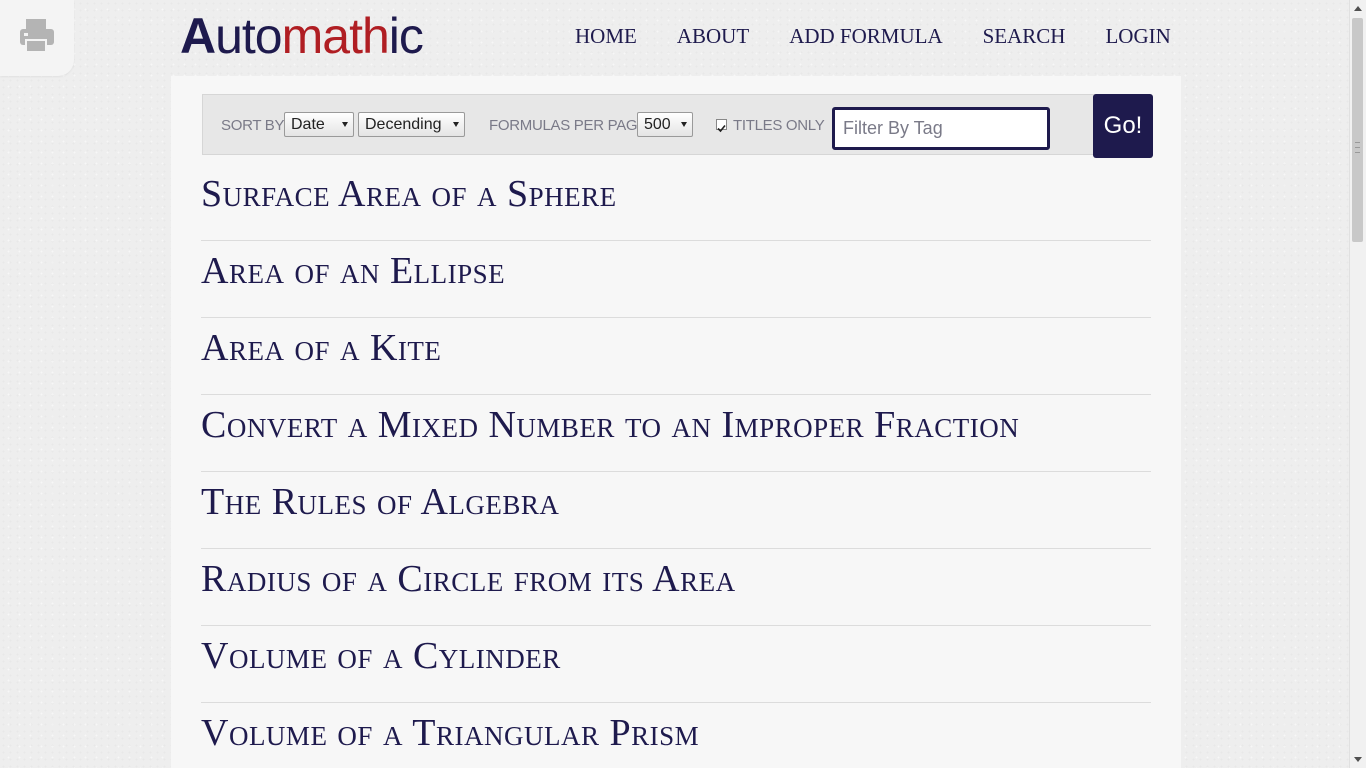  I want to click on checkmark-icon, so click(721, 128).